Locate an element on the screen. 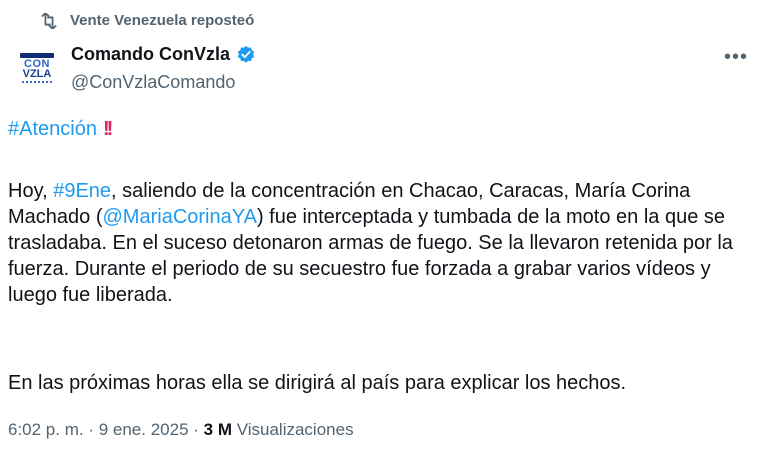 Image resolution: width=770 pixels, height=460 pixels. avatar-dots is located at coordinates (37, 83).